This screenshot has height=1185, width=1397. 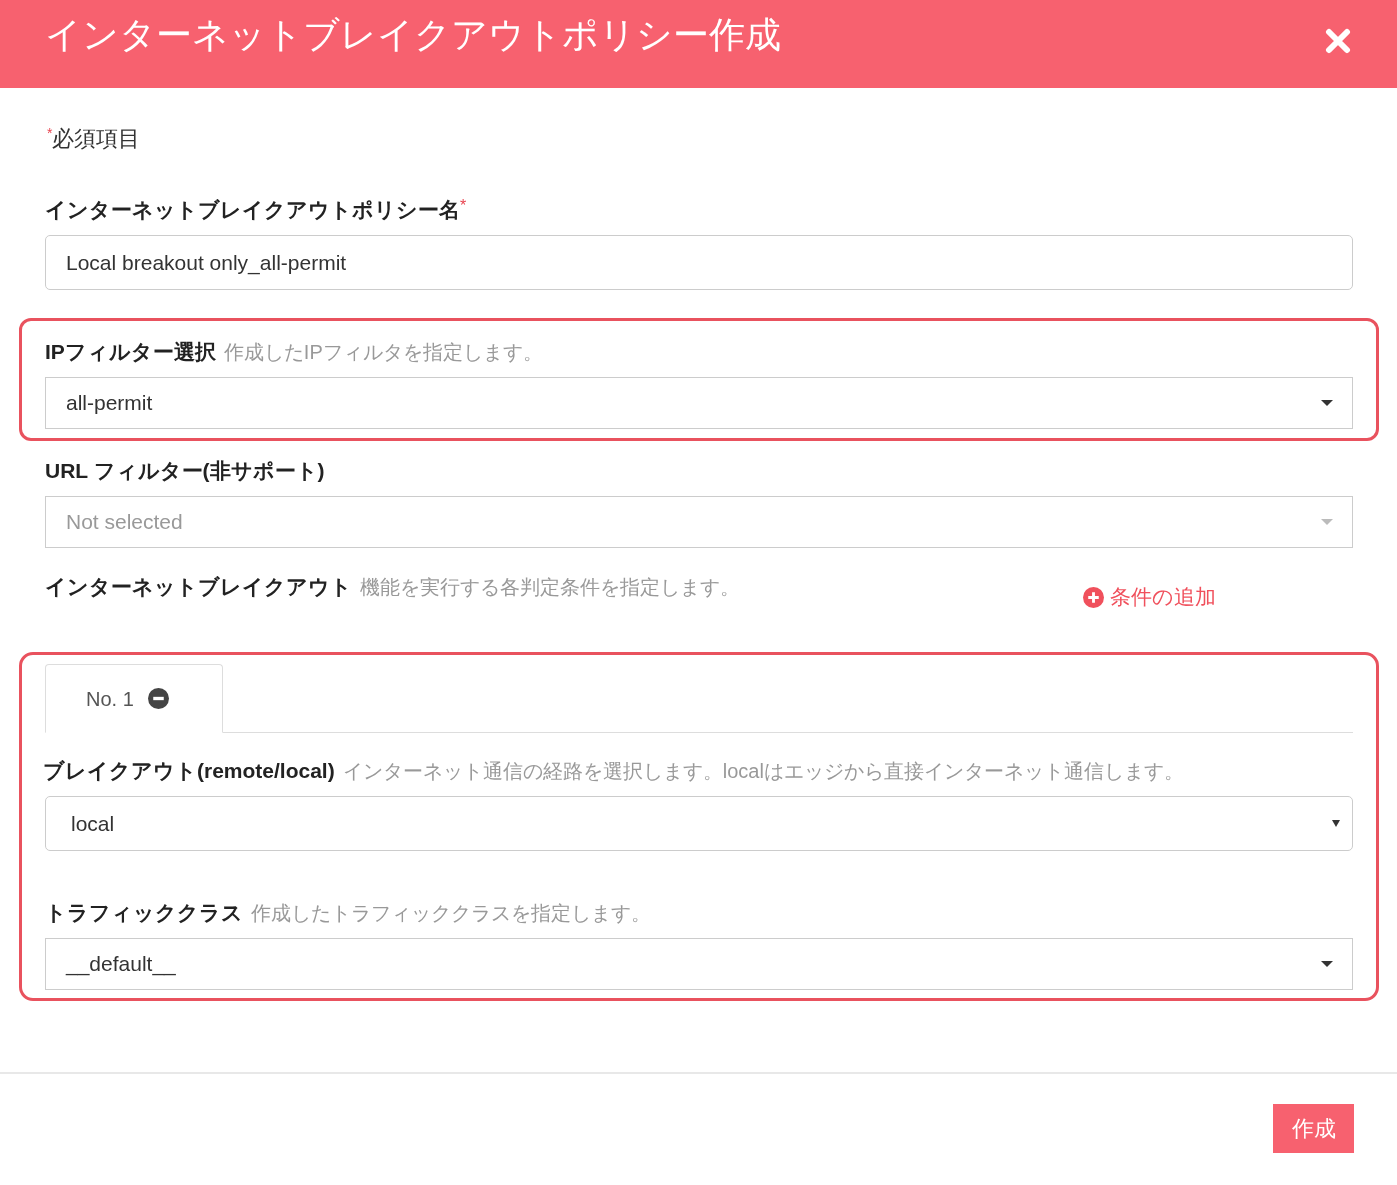 What do you see at coordinates (699, 262) in the screenshot?
I see `text-input: Local breakout only_all-permit` at bounding box center [699, 262].